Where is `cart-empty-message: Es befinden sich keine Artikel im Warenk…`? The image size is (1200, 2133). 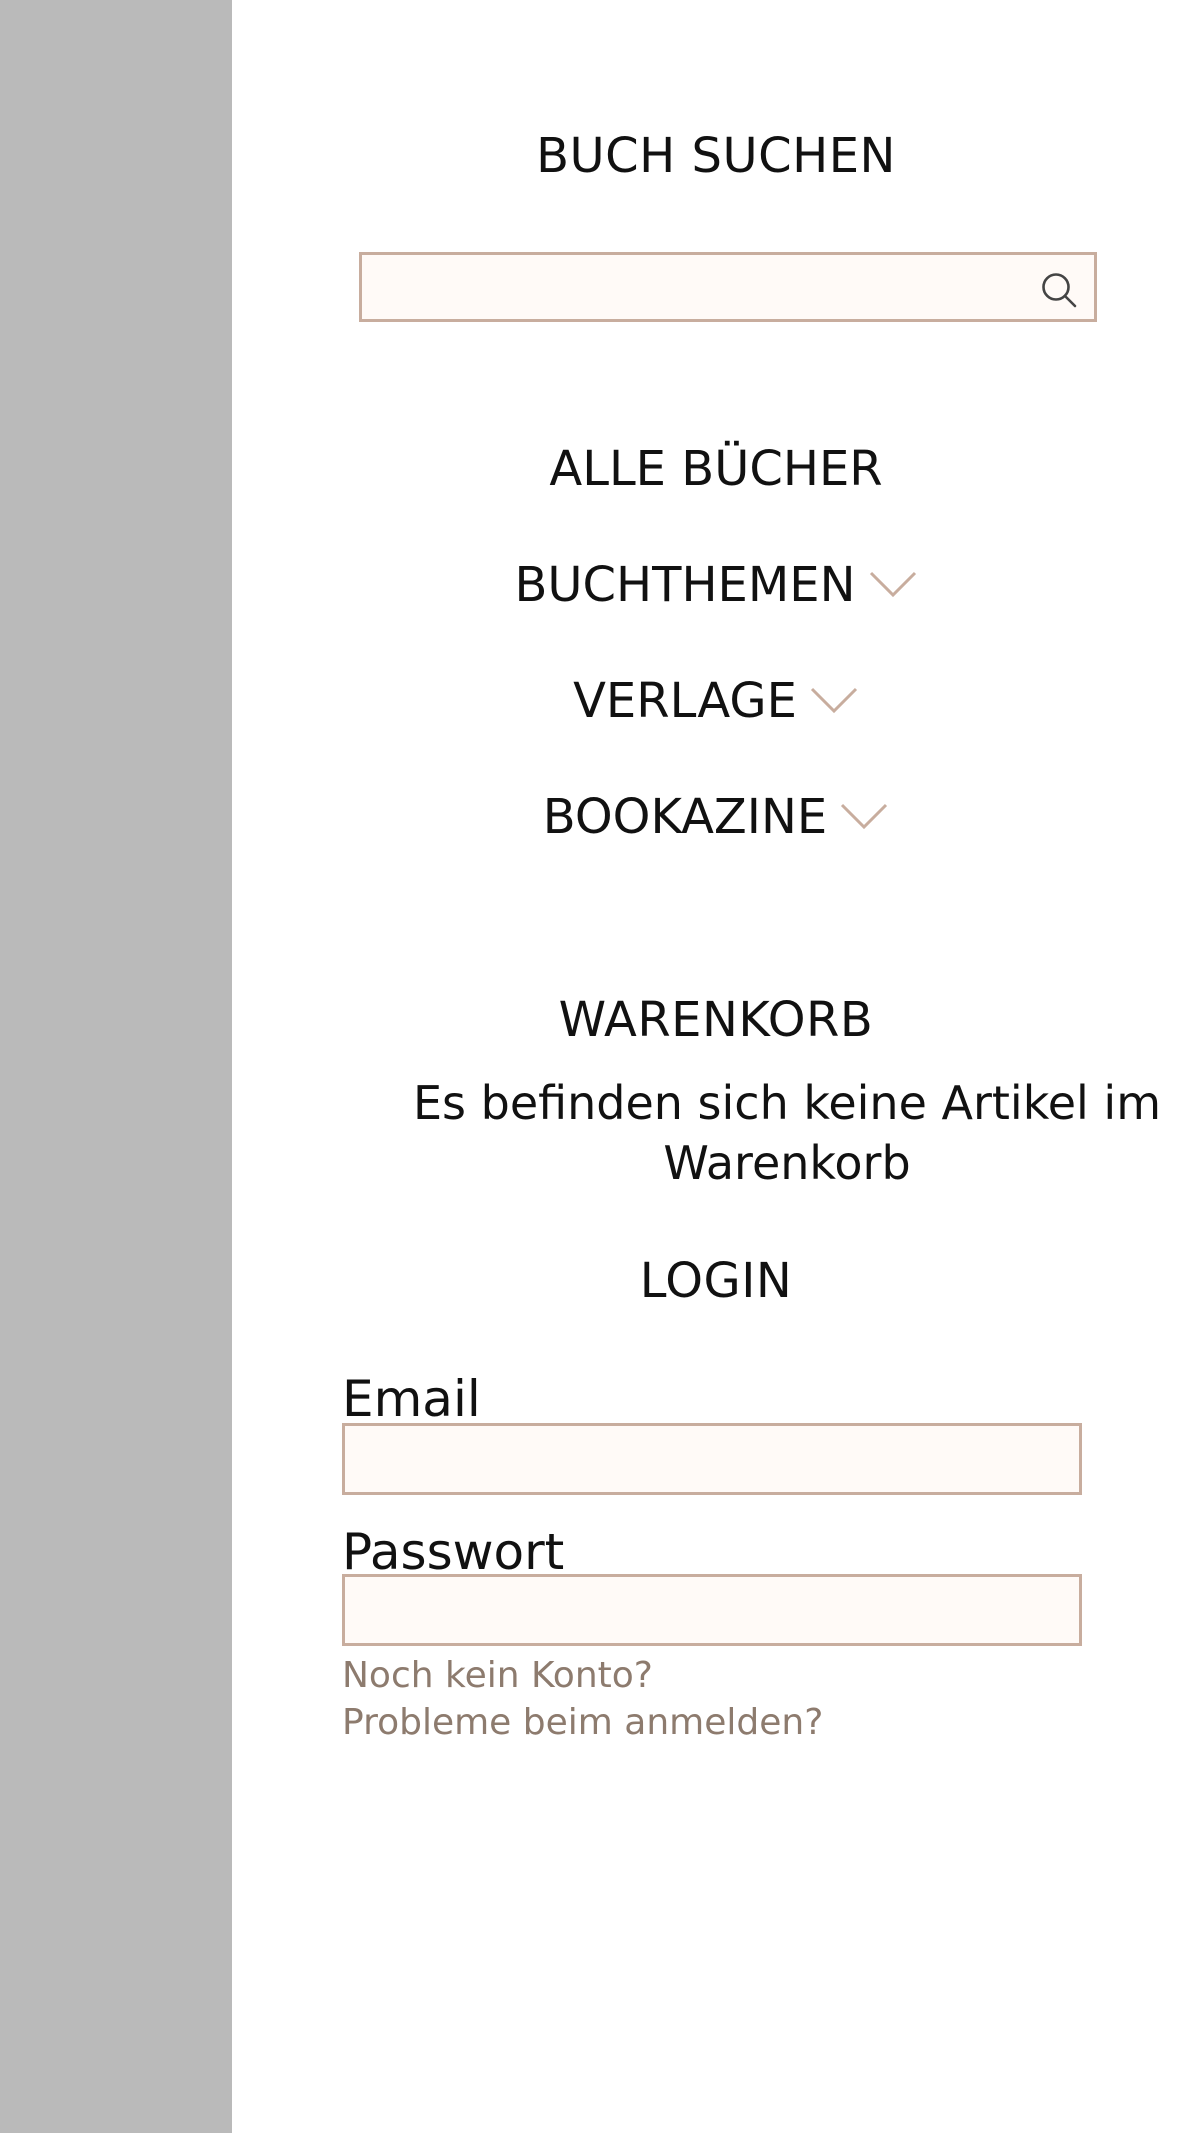
cart-empty-message: Es befinden sich keine Artikel im Warenk… is located at coordinates (787, 1133).